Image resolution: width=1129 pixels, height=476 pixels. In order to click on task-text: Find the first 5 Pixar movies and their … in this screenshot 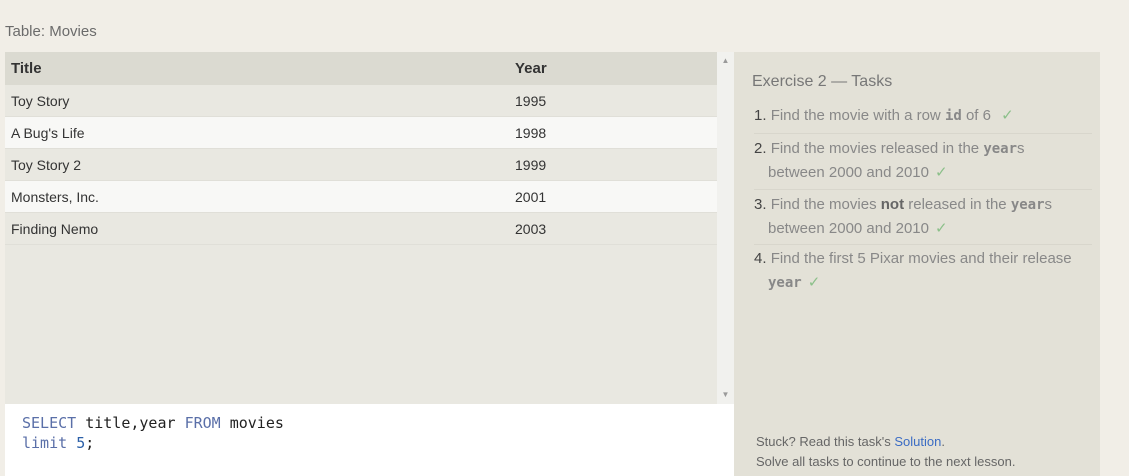, I will do `click(921, 258)`.